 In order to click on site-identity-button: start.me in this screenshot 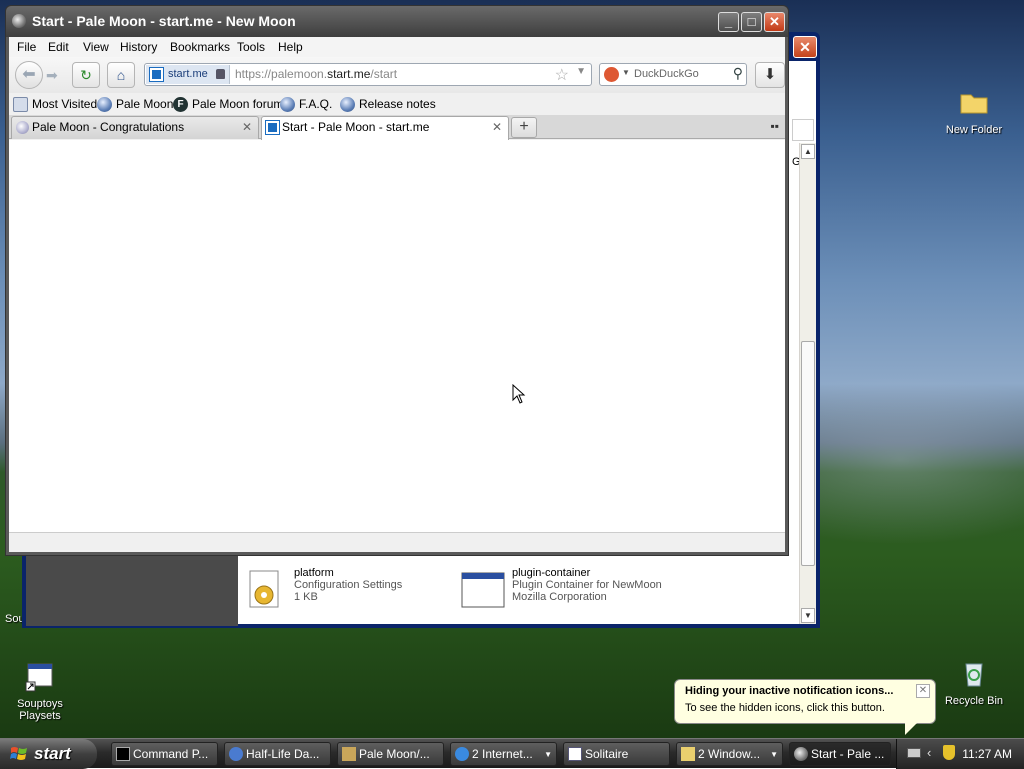, I will do `click(188, 74)`.